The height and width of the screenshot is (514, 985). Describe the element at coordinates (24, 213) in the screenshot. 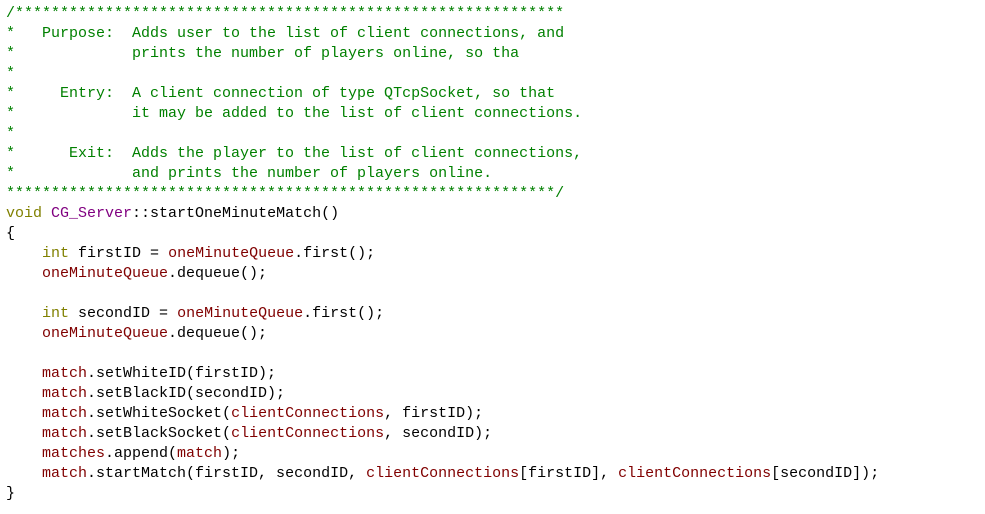

I see `return-type: void` at that location.